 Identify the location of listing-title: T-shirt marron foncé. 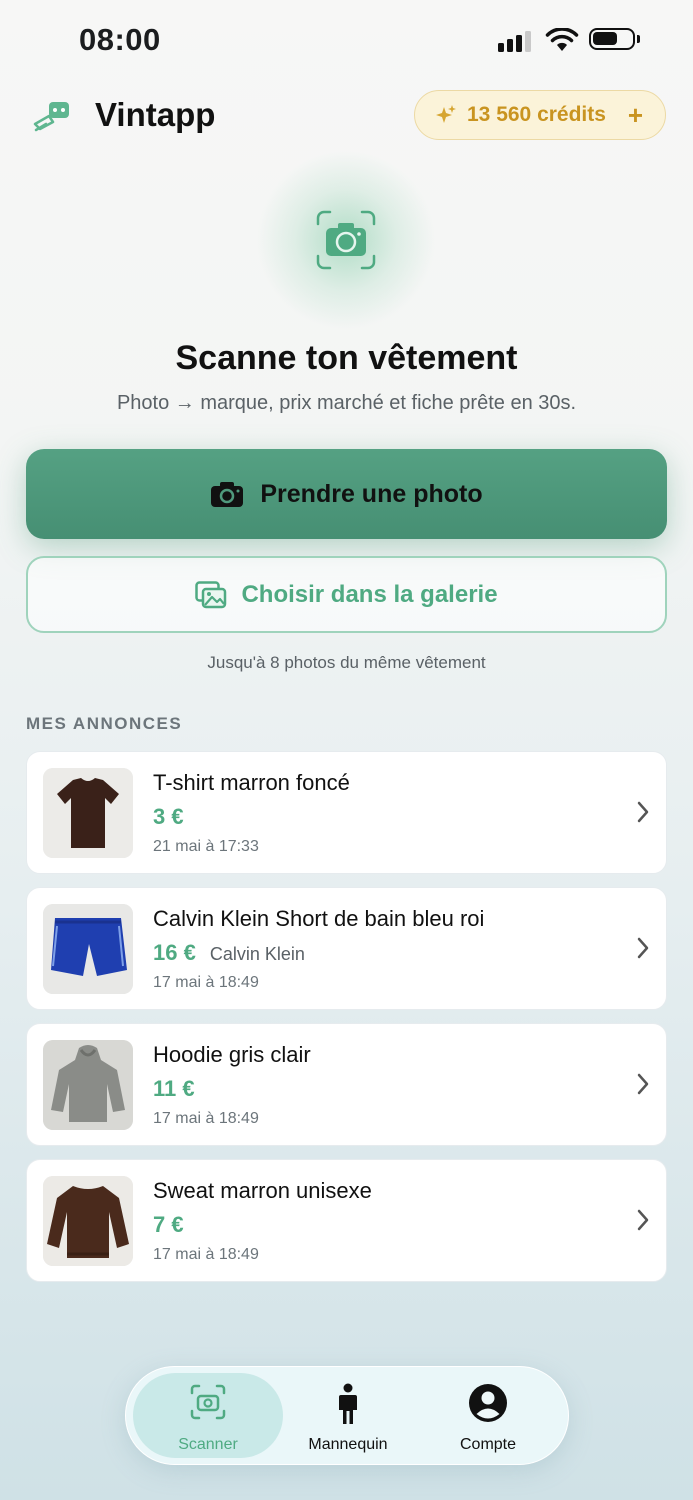
(251, 782).